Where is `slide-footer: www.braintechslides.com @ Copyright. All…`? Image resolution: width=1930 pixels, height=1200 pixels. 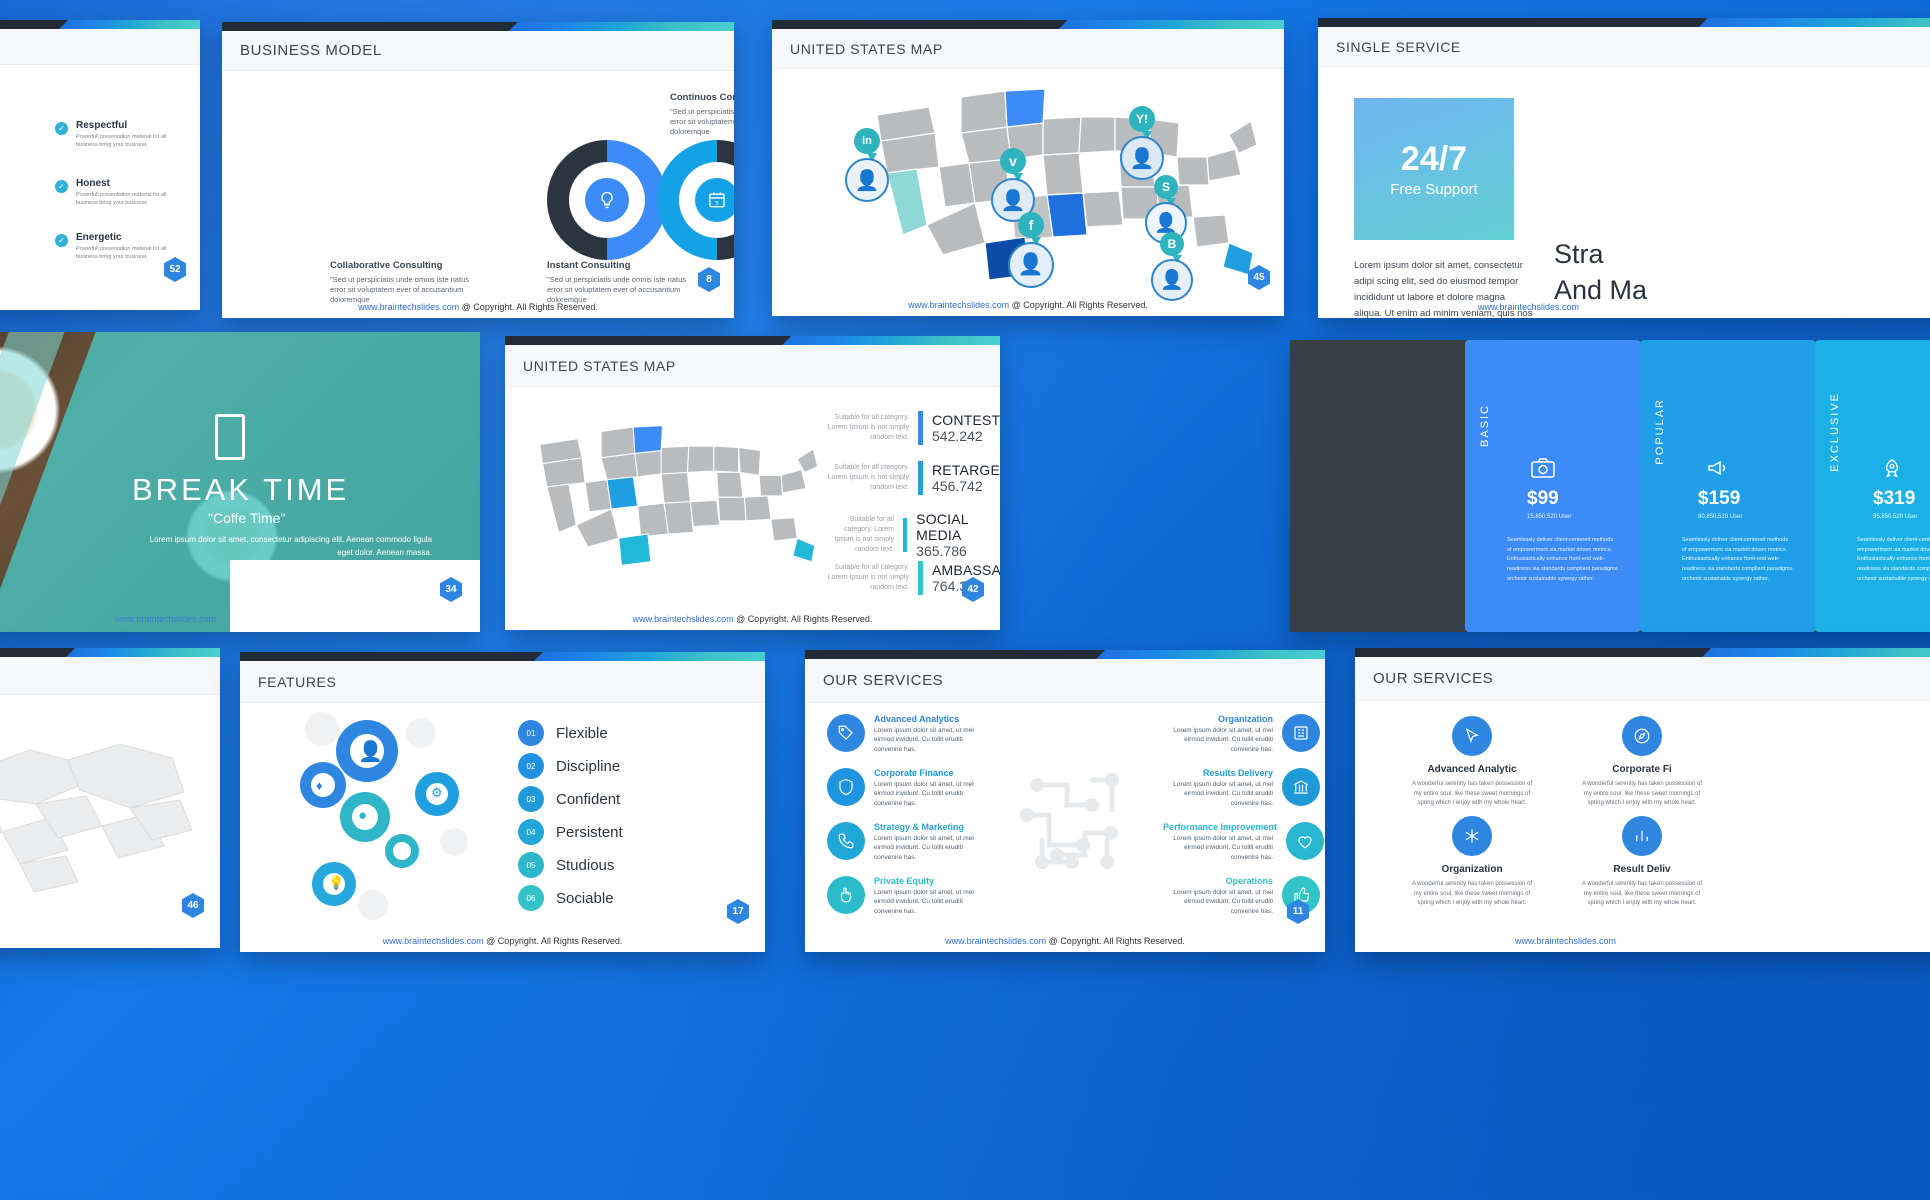
slide-footer: www.braintechslides.com @ Copyright. All… is located at coordinates (502, 941).